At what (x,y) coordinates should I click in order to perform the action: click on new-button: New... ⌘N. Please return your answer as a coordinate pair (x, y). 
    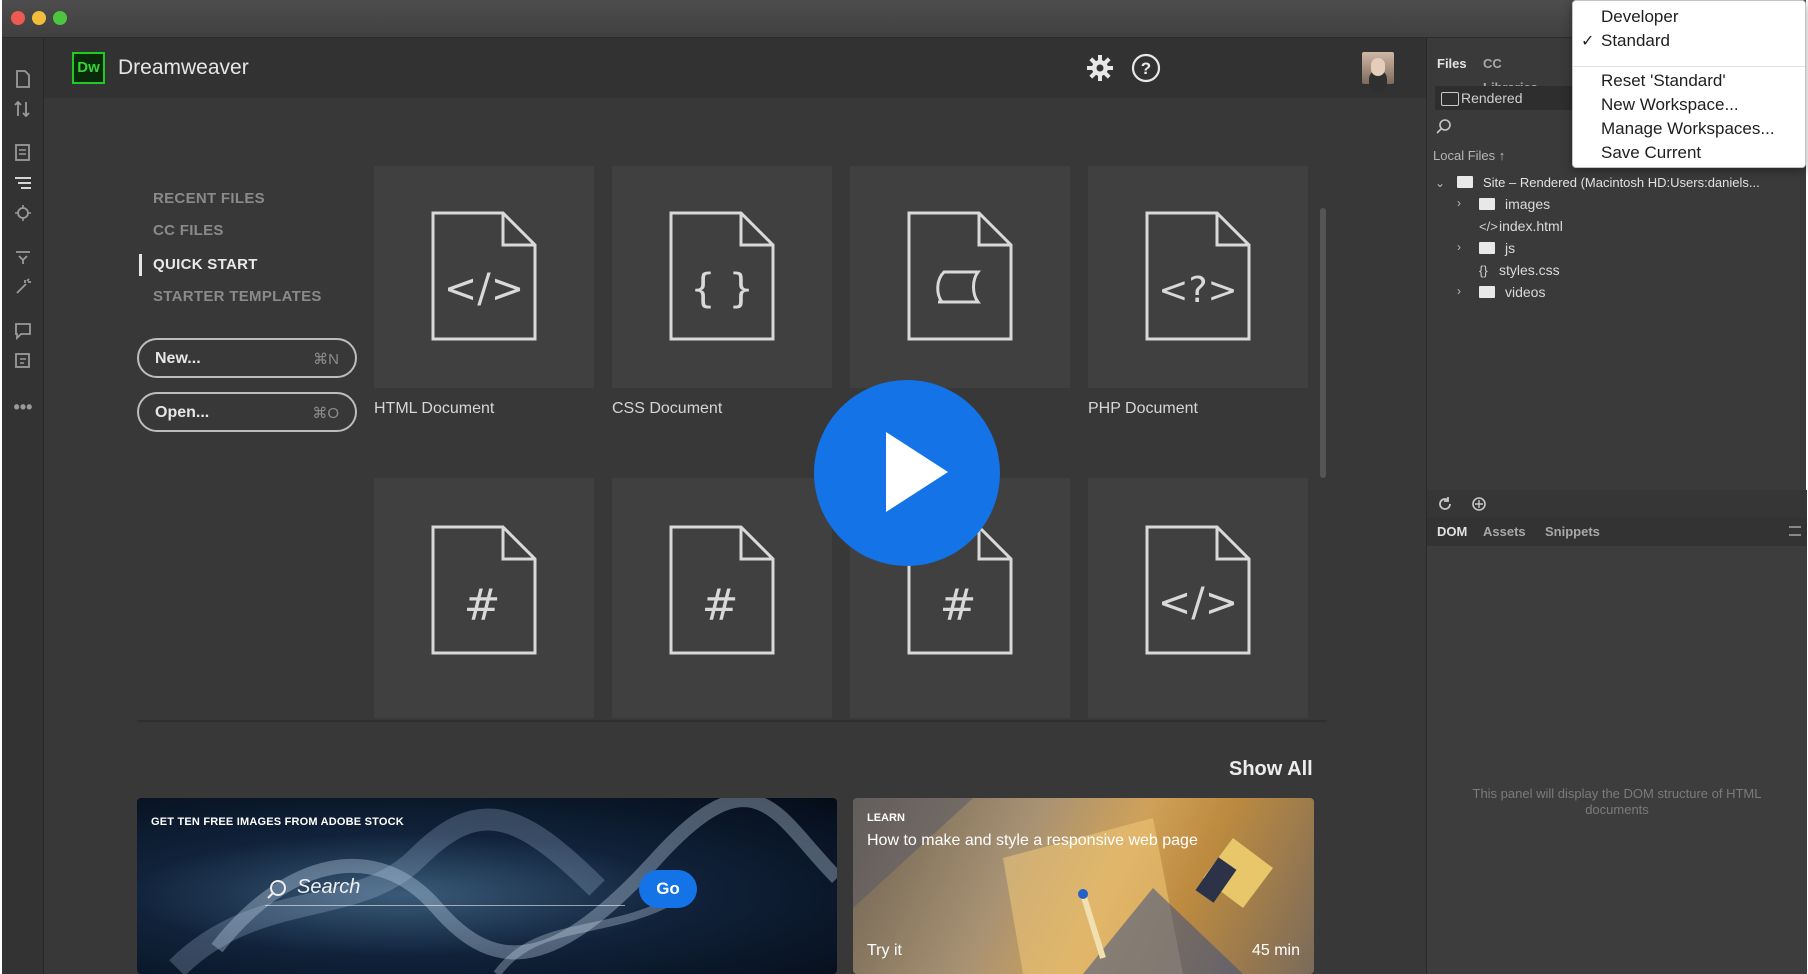
    Looking at the image, I should click on (247, 358).